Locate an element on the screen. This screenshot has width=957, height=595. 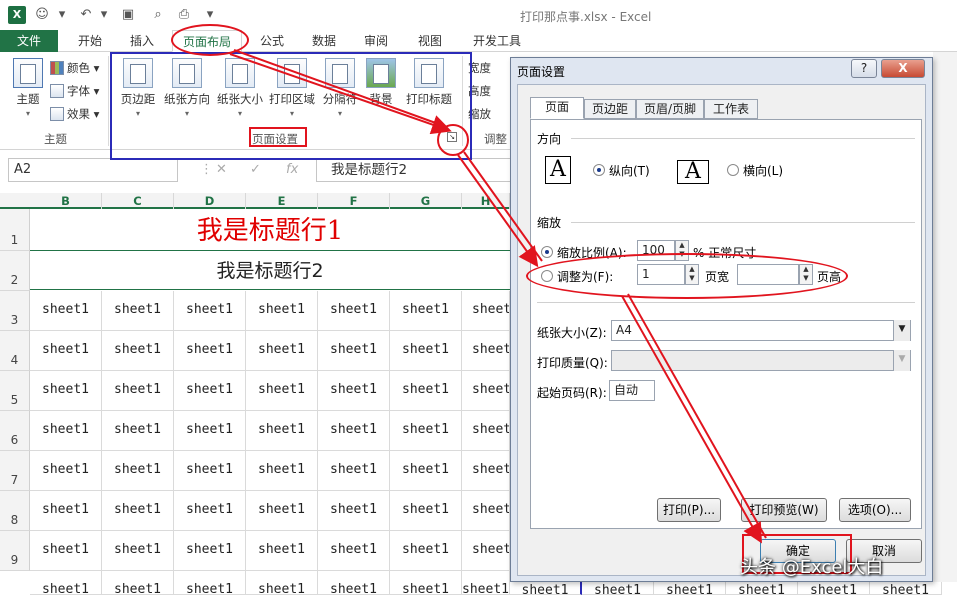
arrow-to-fit-to is located at coordinates (498, 211).